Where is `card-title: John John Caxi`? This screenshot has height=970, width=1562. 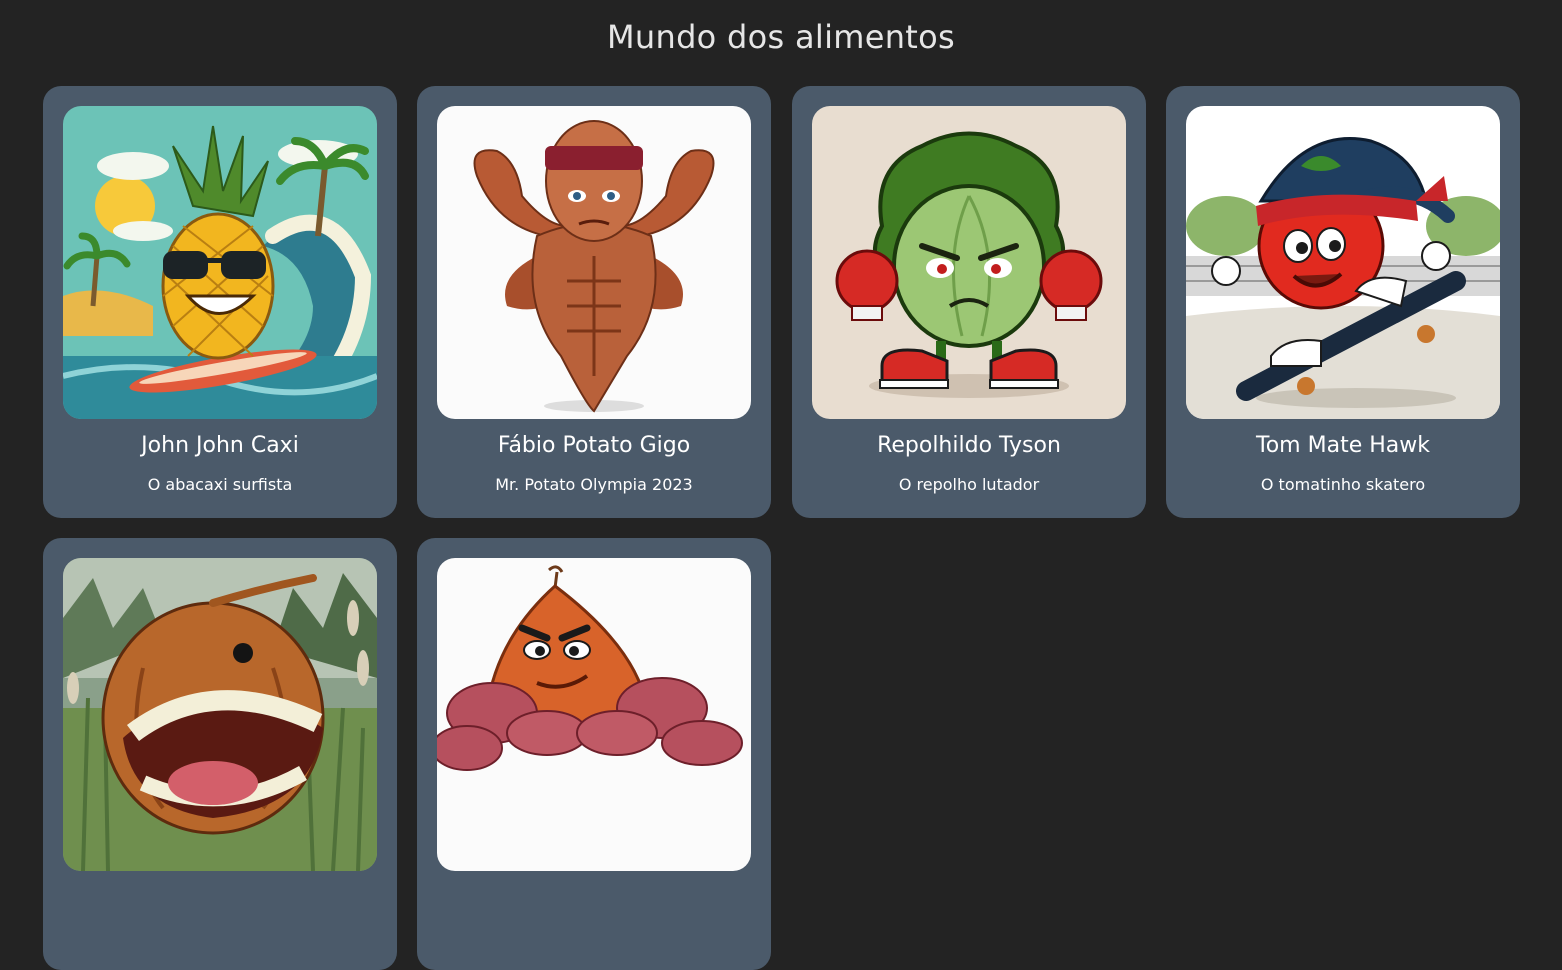 card-title: John John Caxi is located at coordinates (220, 445).